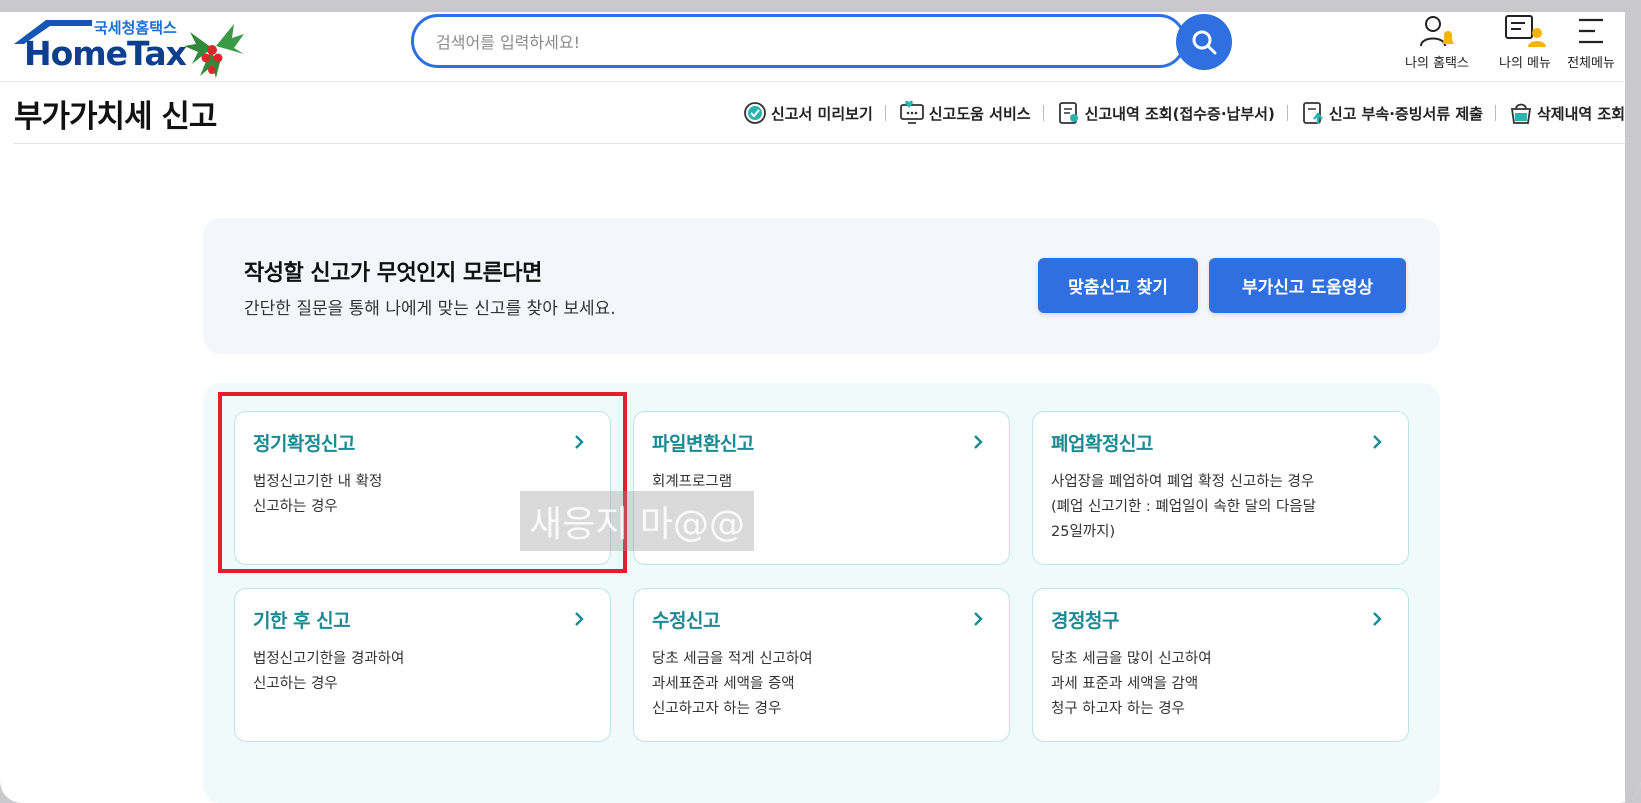 This screenshot has height=803, width=1641. I want to click on my-menu-button: 나의 메뉴, so click(1525, 44).